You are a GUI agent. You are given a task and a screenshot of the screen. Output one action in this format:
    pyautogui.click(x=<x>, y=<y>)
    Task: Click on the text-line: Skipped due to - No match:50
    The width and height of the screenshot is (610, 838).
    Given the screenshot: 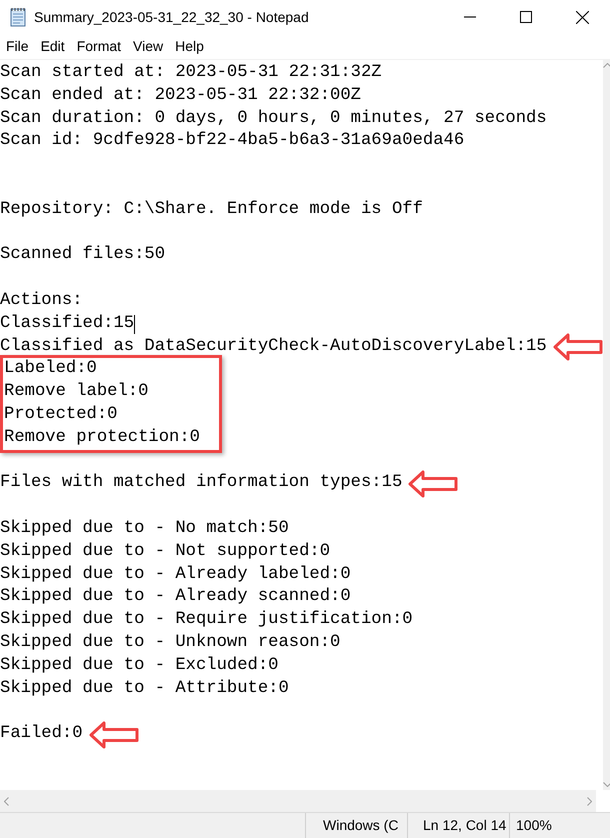 What is the action you would take?
    pyautogui.click(x=144, y=529)
    